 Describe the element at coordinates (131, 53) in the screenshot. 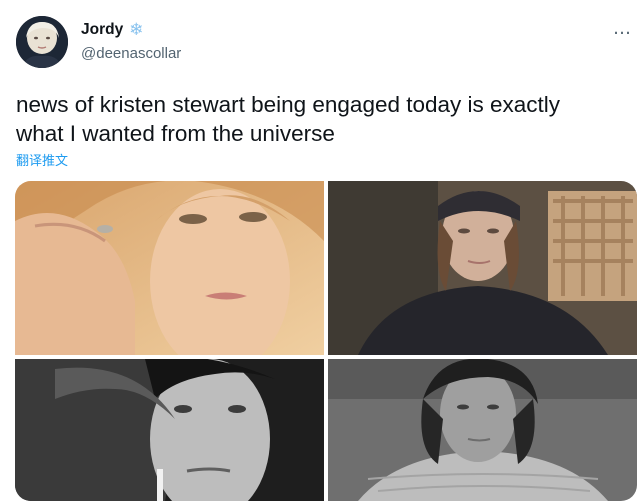

I see `user-handle: @deenascollar` at that location.